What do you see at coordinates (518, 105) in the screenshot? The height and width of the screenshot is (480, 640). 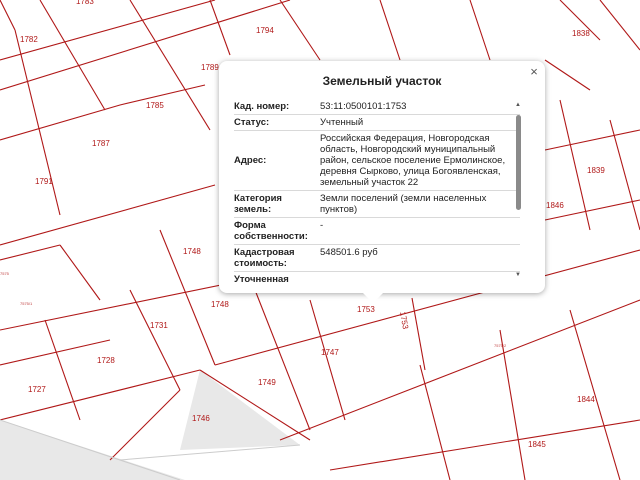 I see `scroll-up-icon: ▲` at bounding box center [518, 105].